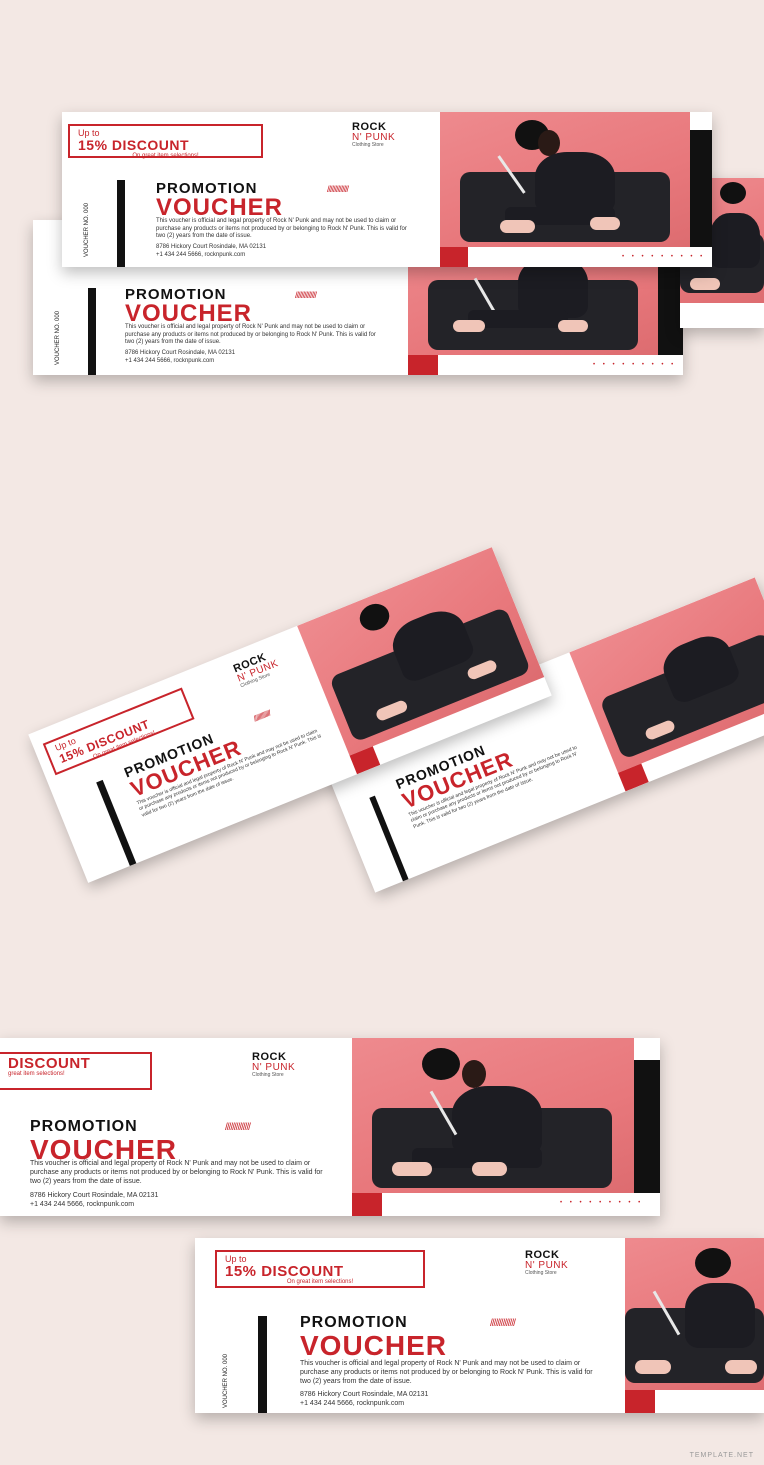 This screenshot has height=1465, width=764. Describe the element at coordinates (36, 1074) in the screenshot. I see `discount-subline: great item selections!` at that location.